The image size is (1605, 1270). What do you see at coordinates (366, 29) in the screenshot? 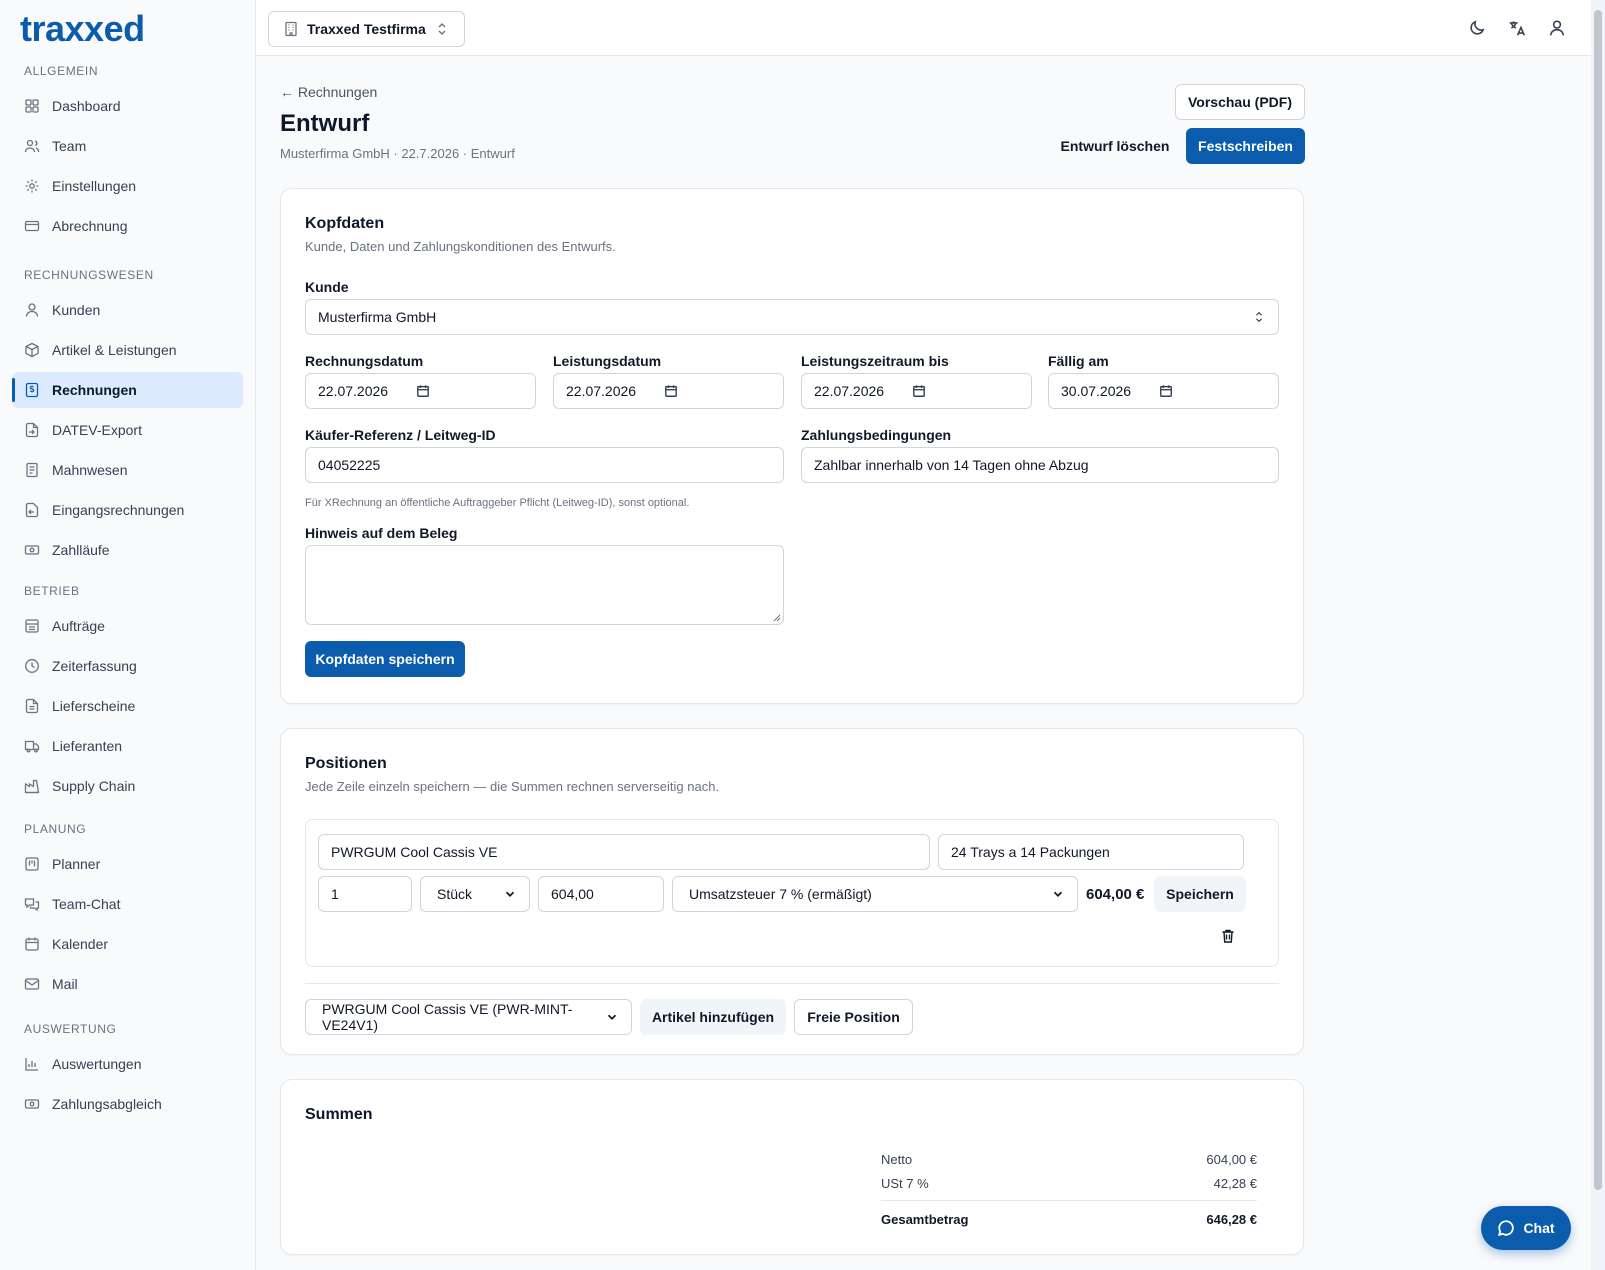
I see `company-switcher: Traxxed Testfirma` at bounding box center [366, 29].